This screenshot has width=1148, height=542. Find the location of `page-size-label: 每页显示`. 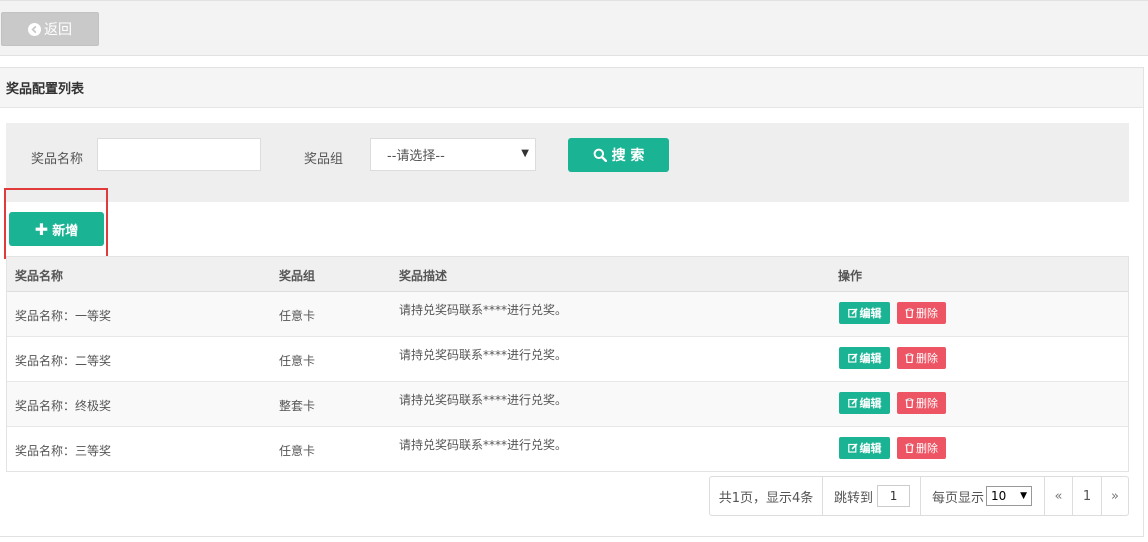

page-size-label: 每页显示 is located at coordinates (958, 498).